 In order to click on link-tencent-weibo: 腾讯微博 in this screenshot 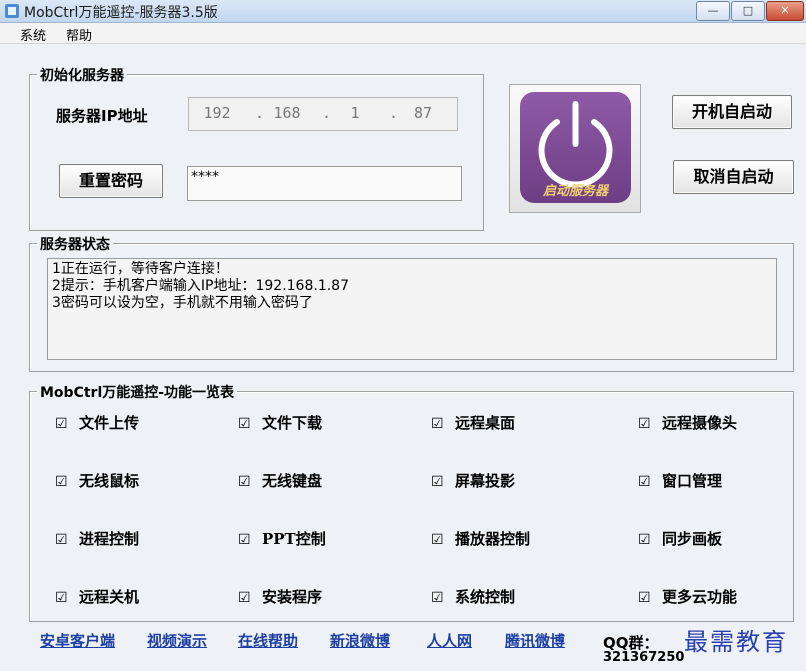, I will do `click(535, 640)`.